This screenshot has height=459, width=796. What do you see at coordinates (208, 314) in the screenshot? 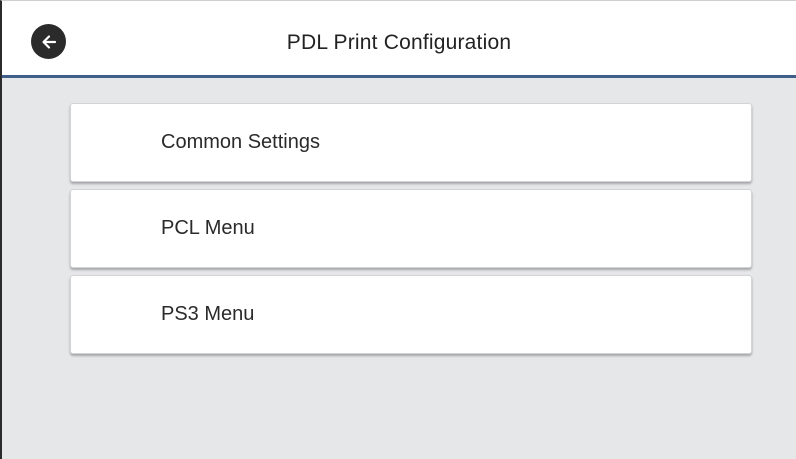
I see `menu-item-label: PS3 Menu` at bounding box center [208, 314].